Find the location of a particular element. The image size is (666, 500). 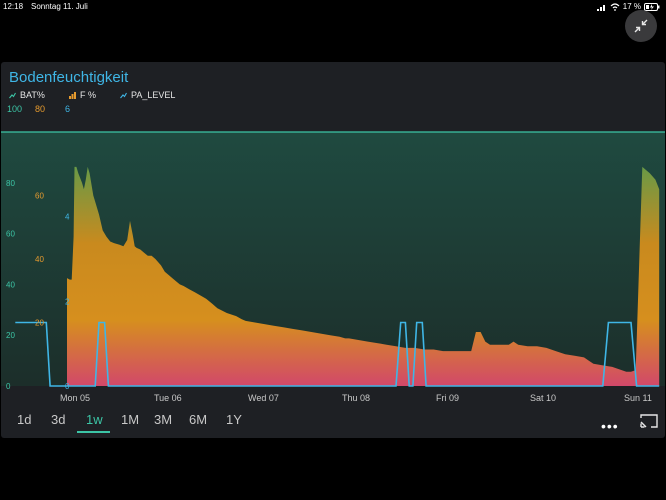

range-button-3M: 3M is located at coordinates (163, 419).